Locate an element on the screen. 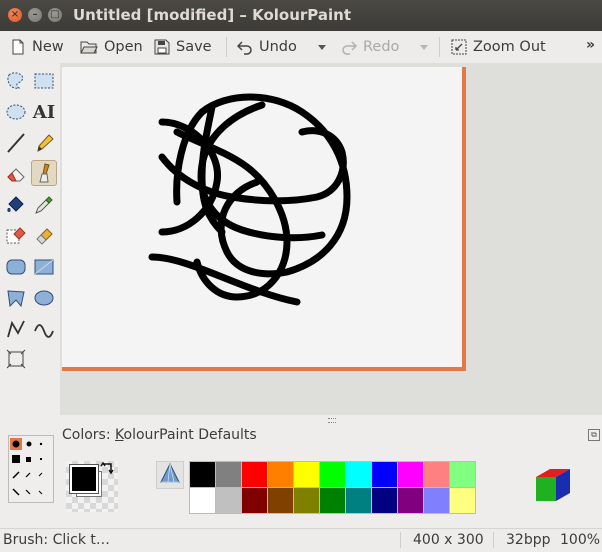 This screenshot has height=552, width=602. spraycan-icon is located at coordinates (44, 236).